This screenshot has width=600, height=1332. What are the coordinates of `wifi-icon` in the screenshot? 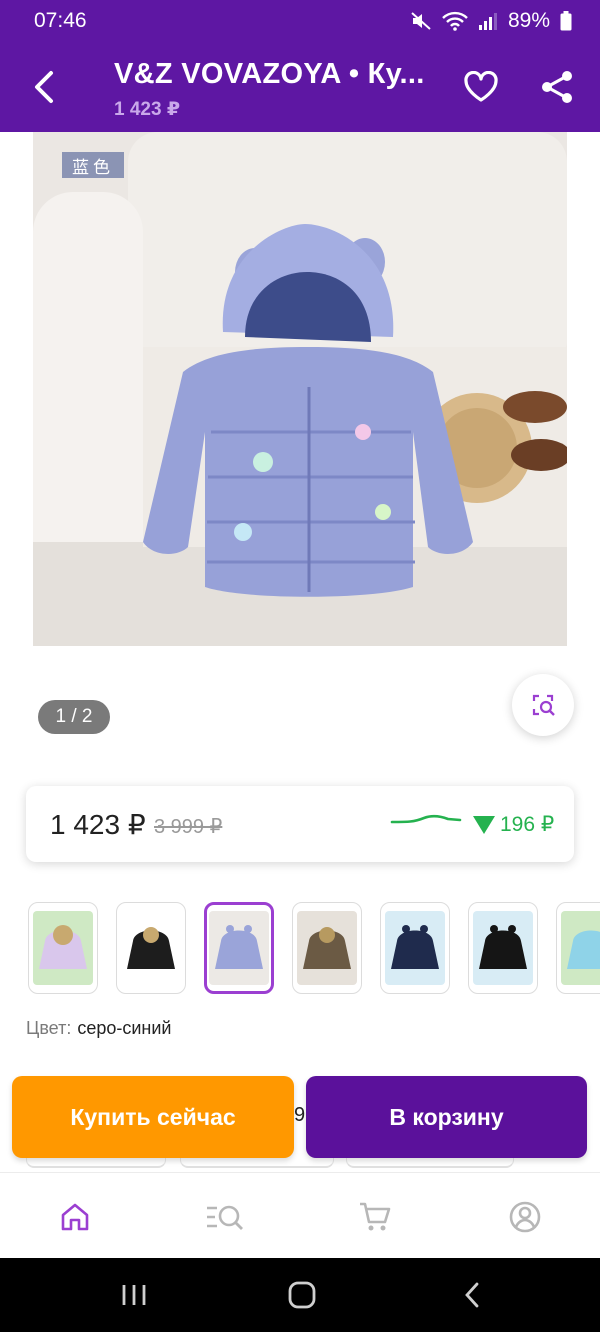 It's located at (455, 21).